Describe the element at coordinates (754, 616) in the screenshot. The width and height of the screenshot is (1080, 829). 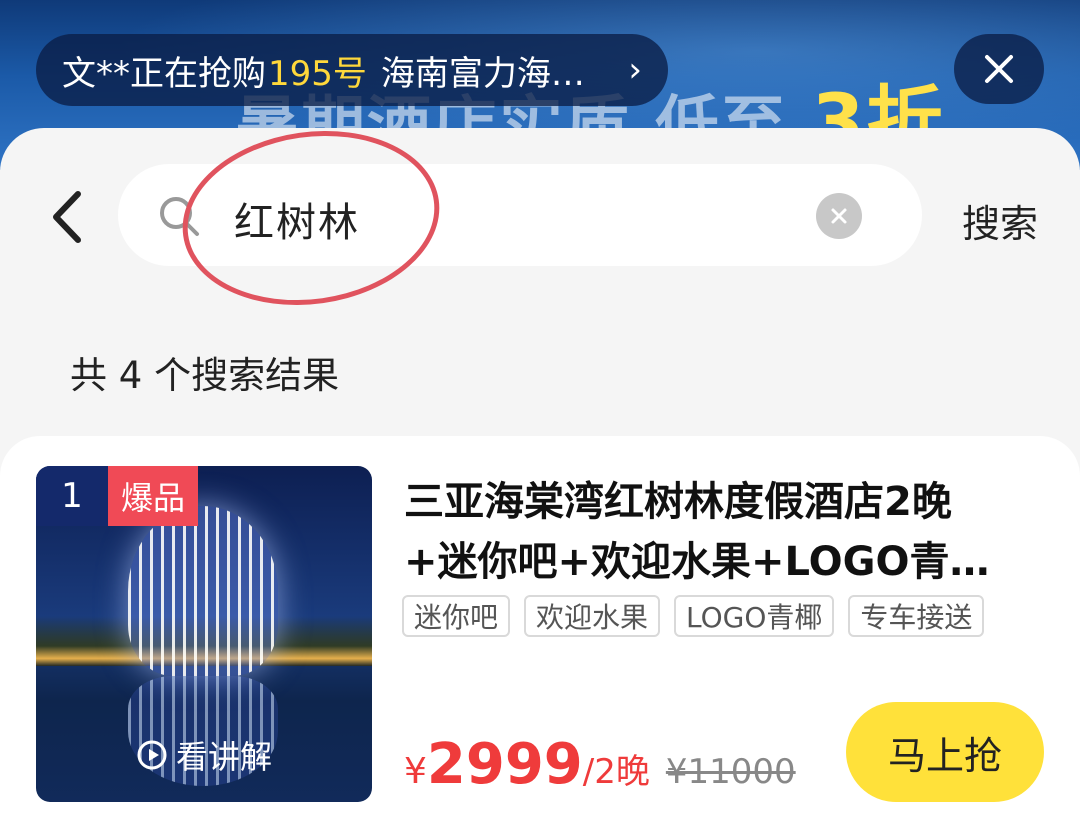
I see `tag-item: LOGO青椰` at that location.